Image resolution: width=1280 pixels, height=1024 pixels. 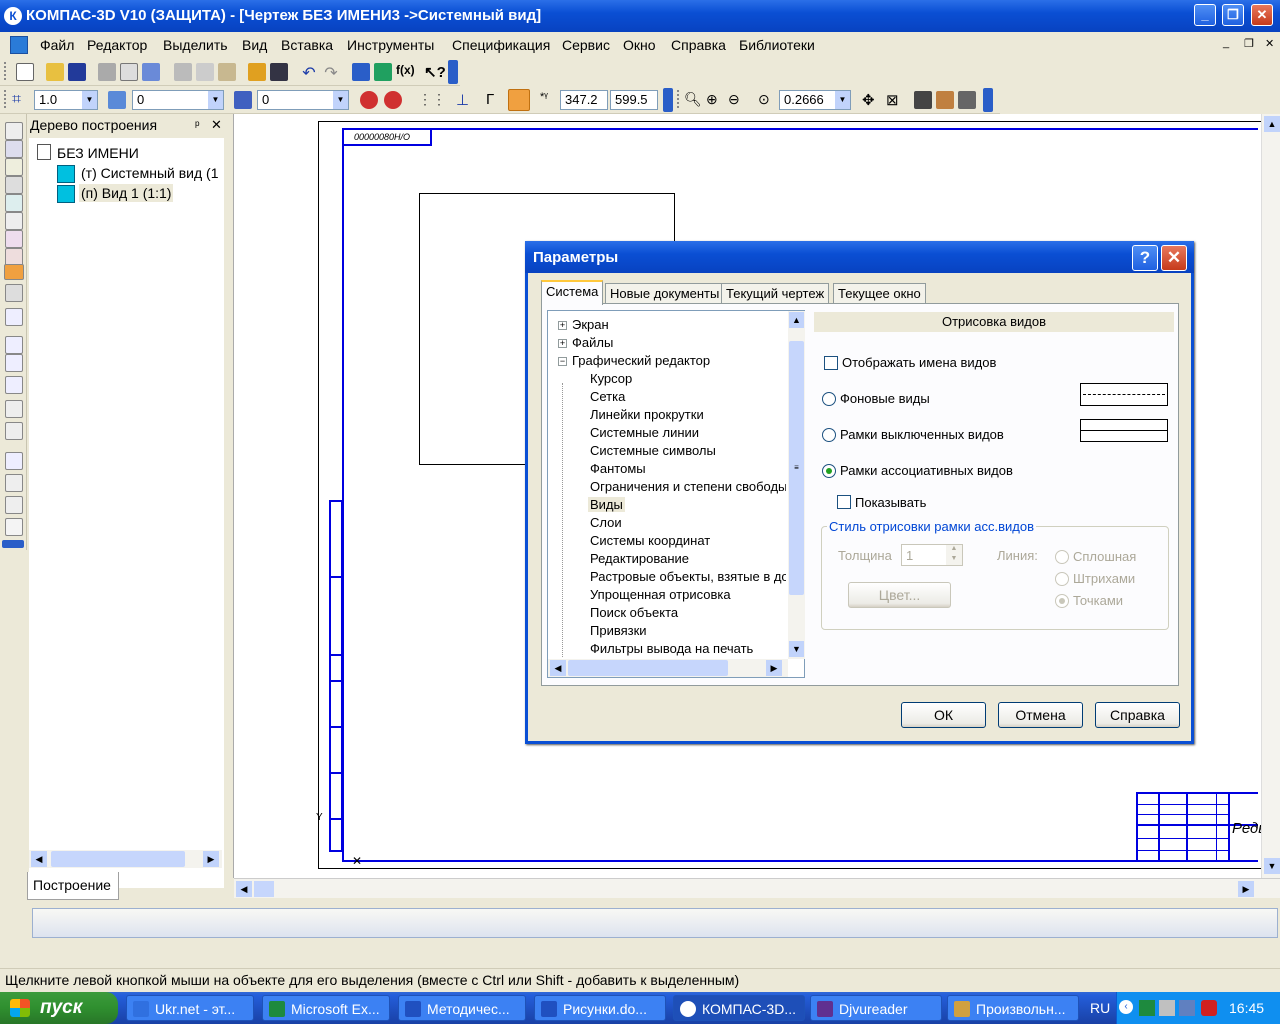 I want to click on line-dotted-radio, so click(x=1062, y=601).